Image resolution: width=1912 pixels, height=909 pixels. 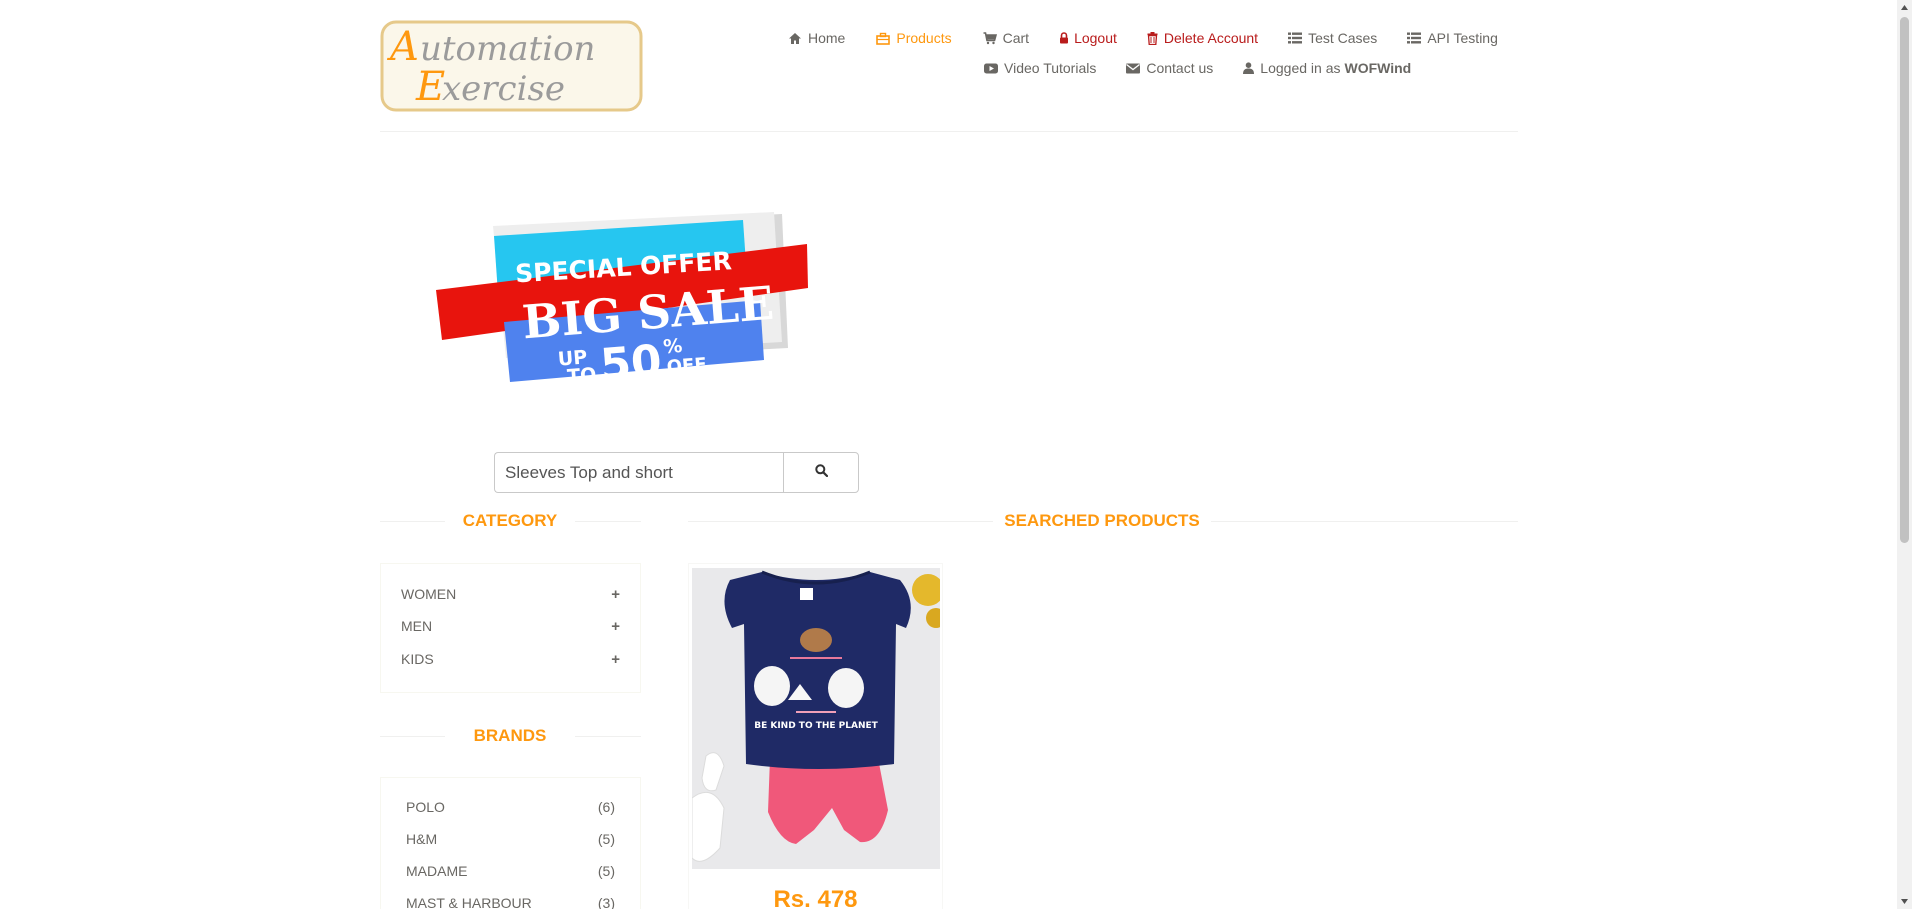 What do you see at coordinates (510, 807) in the screenshot?
I see `brand-item-polo: POLO (6)` at bounding box center [510, 807].